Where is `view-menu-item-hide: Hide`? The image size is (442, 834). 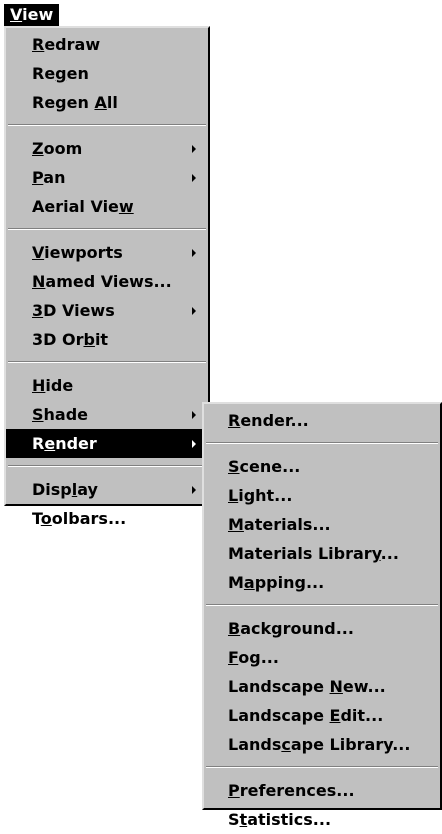 view-menu-item-hide: Hide is located at coordinates (107, 385).